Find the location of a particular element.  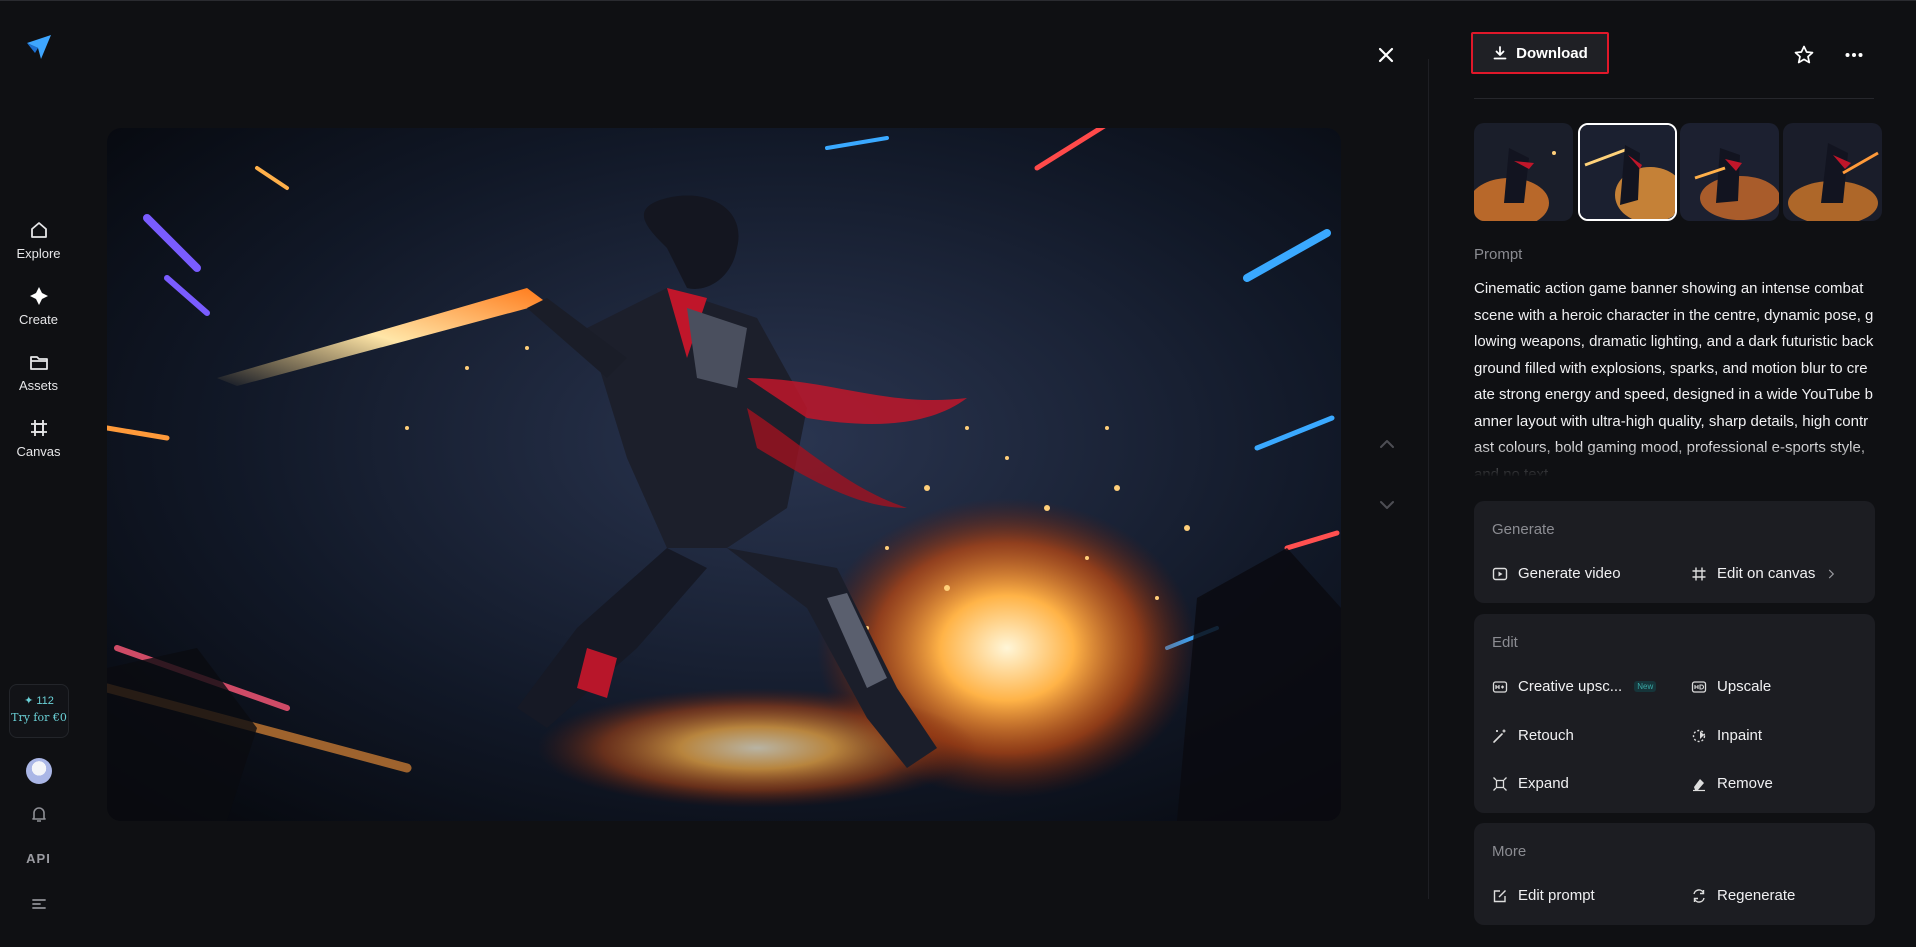

star-icon is located at coordinates (1804, 55).